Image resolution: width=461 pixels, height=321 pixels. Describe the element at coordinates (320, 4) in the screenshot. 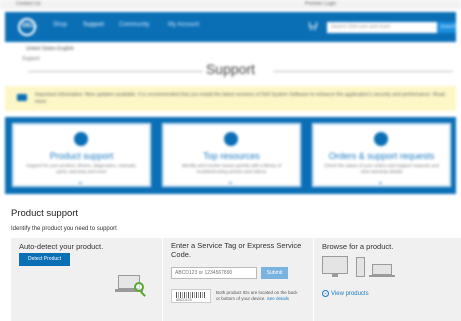

I see `premier-login-link: Premier Login` at that location.